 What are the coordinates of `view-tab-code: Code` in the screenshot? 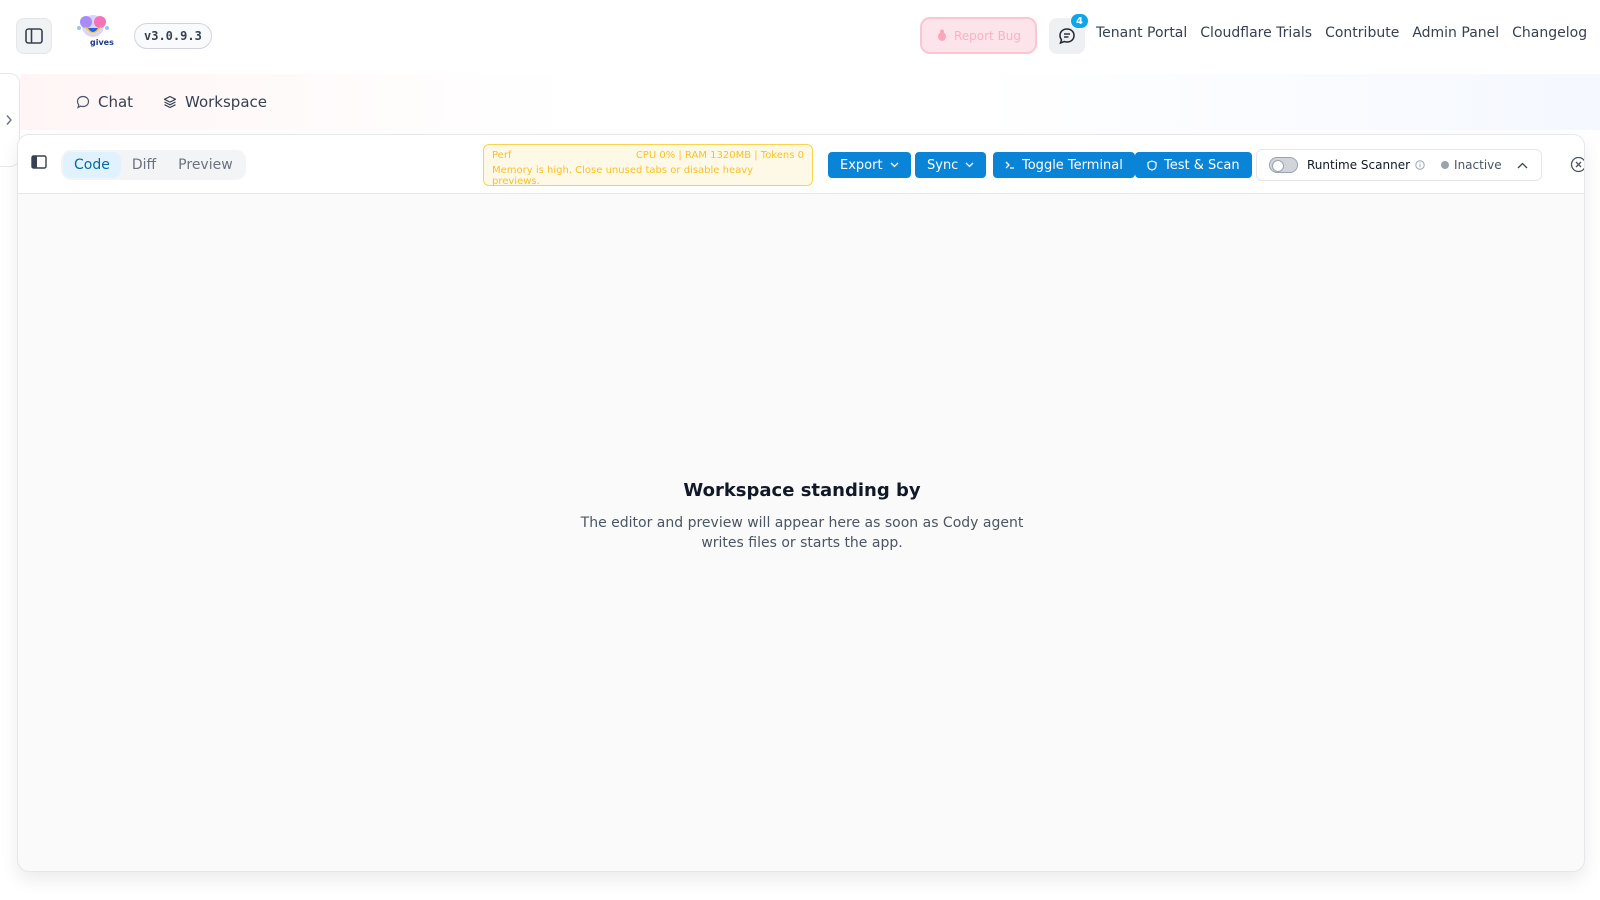 It's located at (92, 165).